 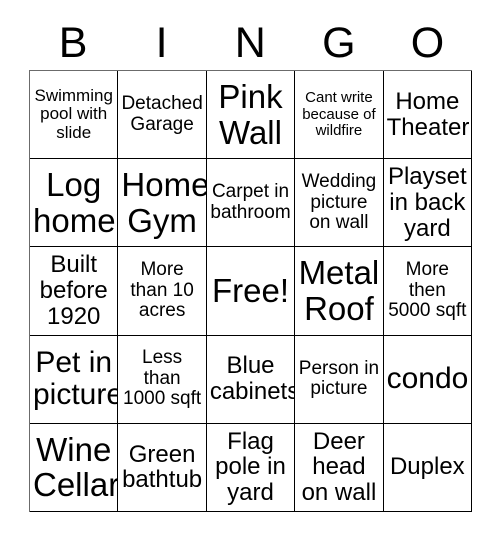 I want to click on bingo-cell-label: Flag pole in yard, so click(x=250, y=467).